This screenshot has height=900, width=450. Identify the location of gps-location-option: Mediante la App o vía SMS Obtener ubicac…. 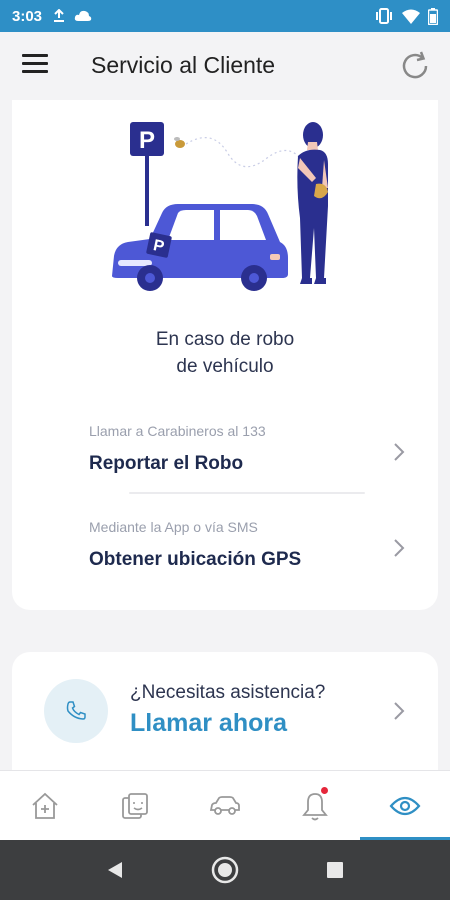
(225, 555).